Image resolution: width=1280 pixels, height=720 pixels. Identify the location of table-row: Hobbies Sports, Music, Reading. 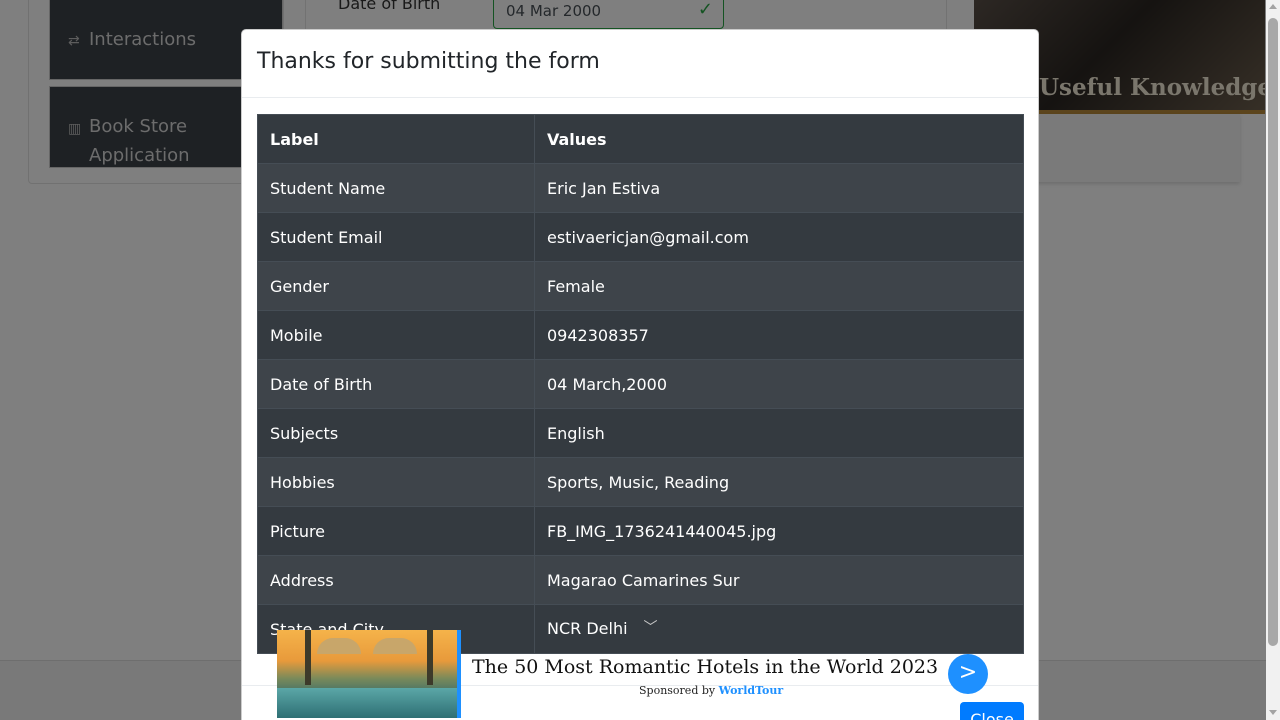
(640, 482).